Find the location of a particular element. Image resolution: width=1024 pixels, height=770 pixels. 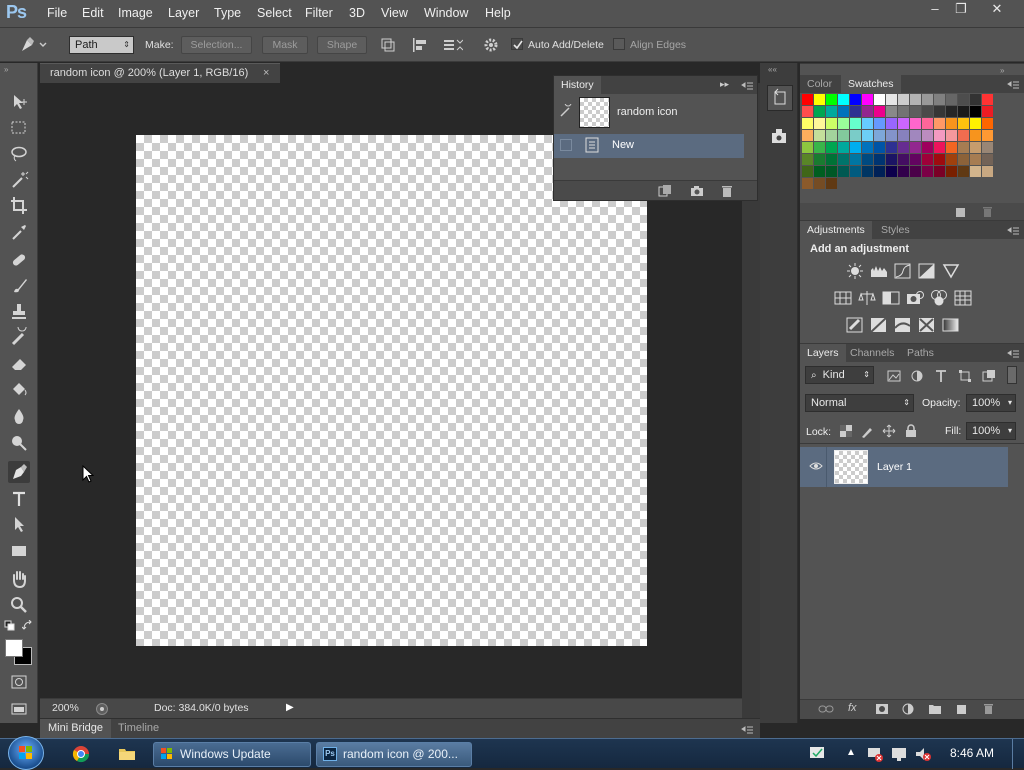

history-brush-source-icon is located at coordinates (566, 111).